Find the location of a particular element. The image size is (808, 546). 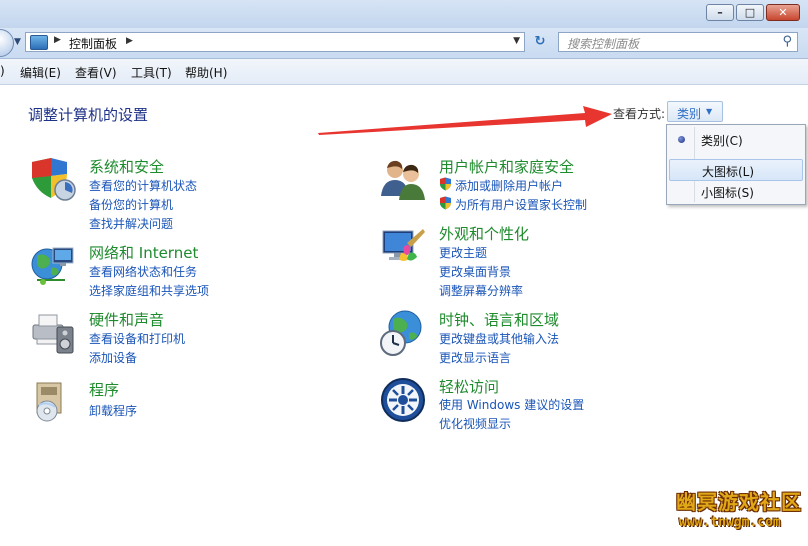

window-controls: – □ ✕ is located at coordinates (753, 12).